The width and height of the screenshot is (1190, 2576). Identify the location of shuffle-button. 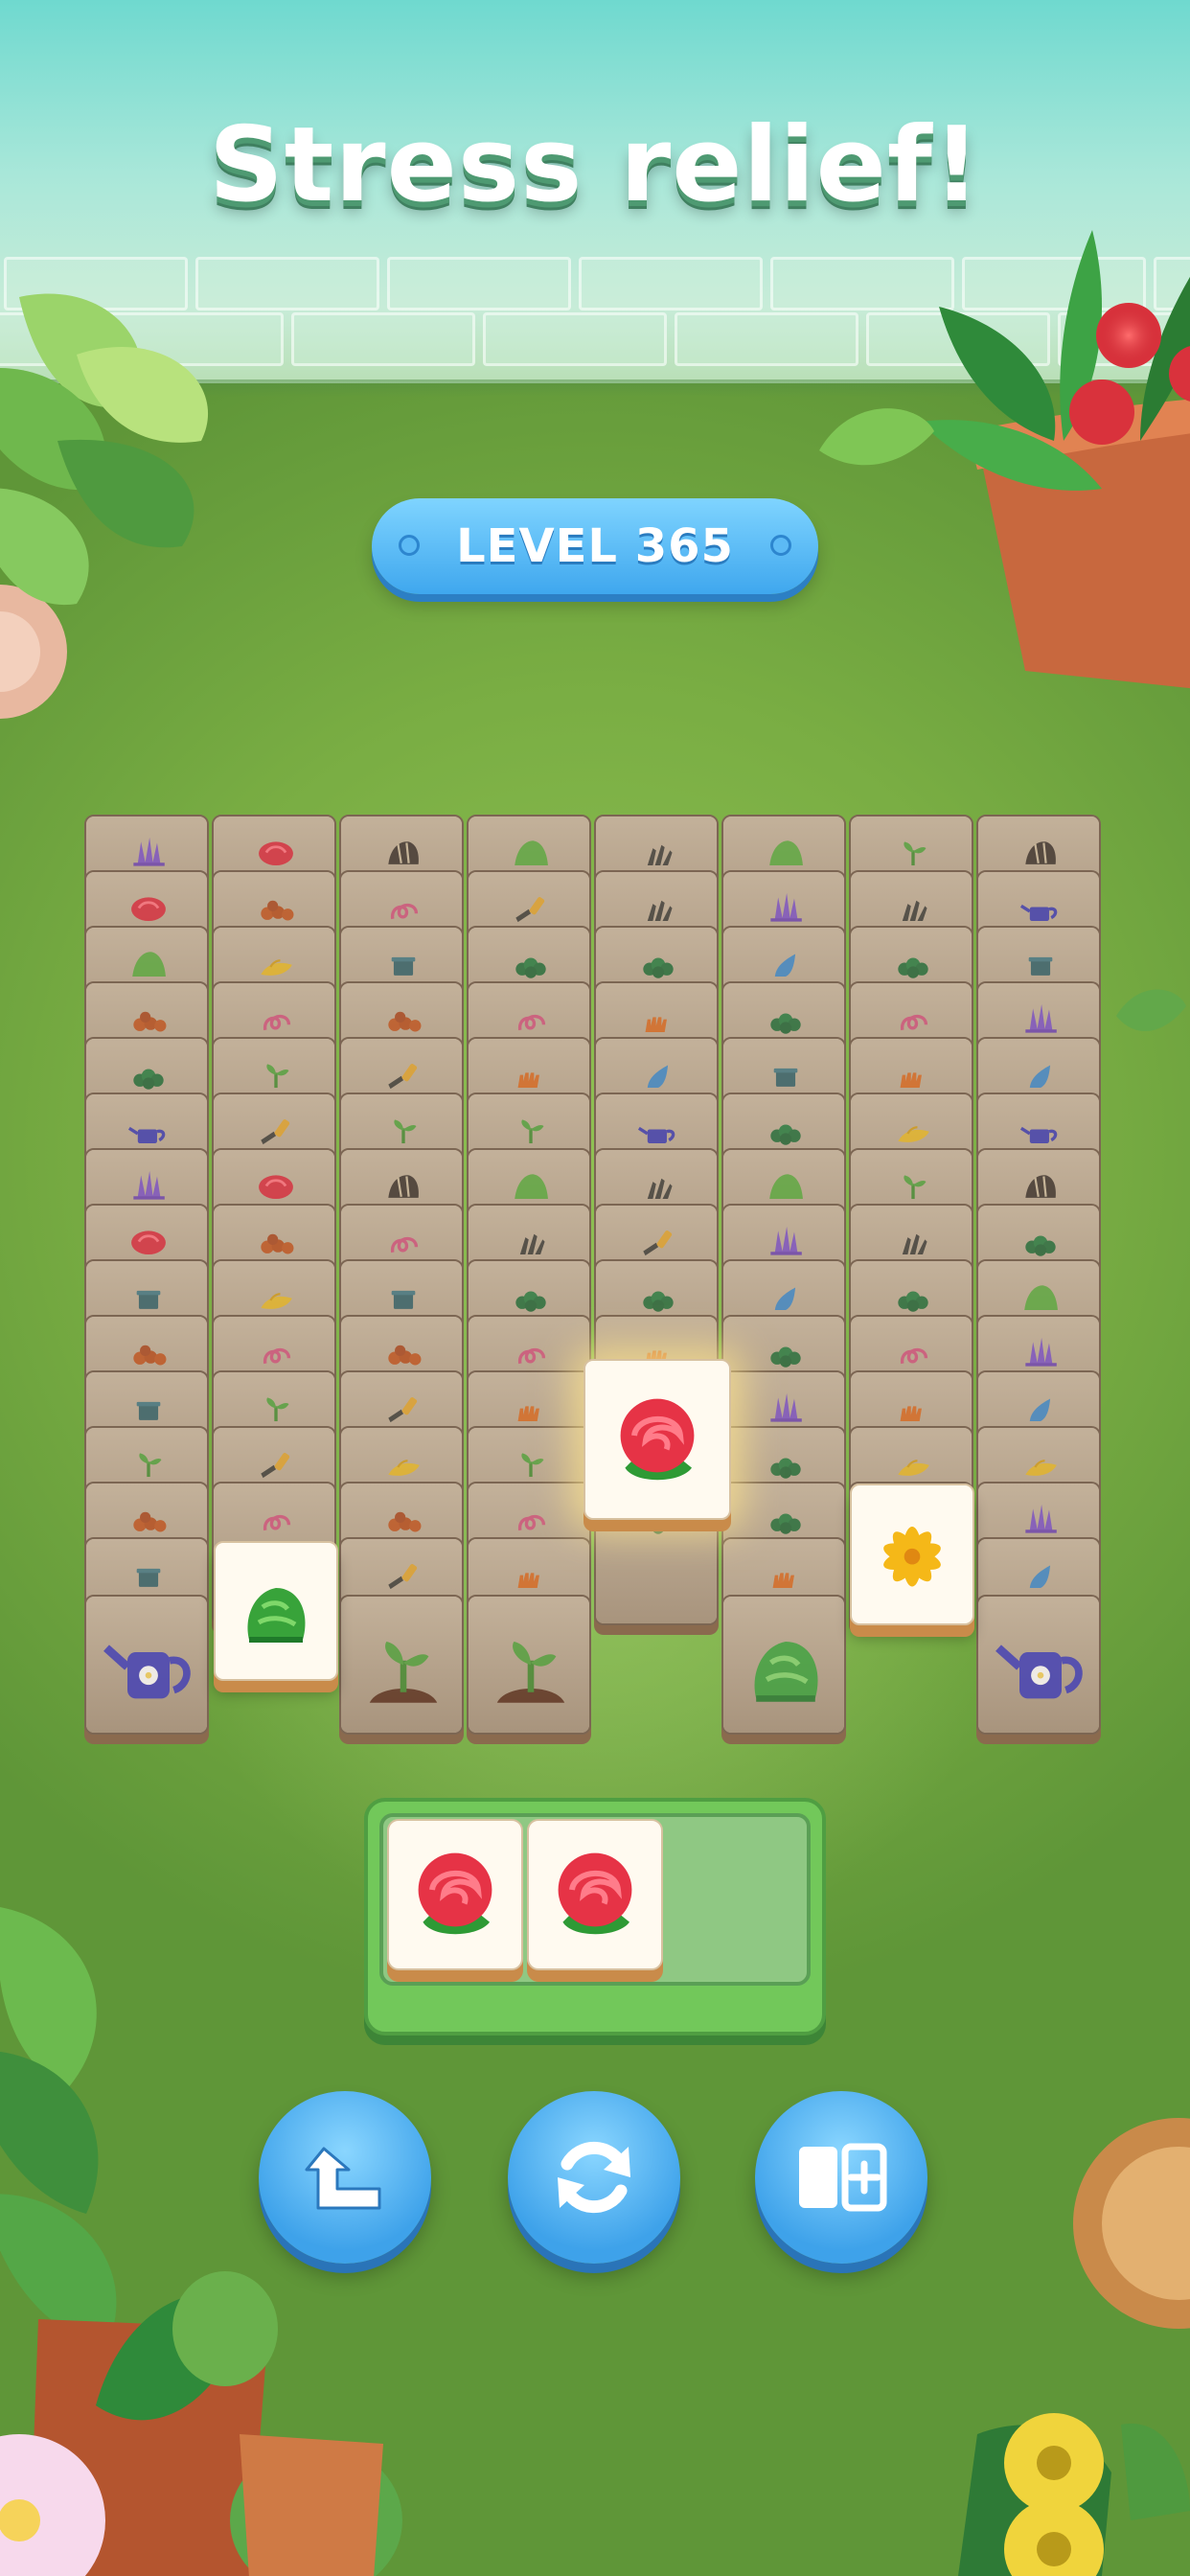
(594, 2177).